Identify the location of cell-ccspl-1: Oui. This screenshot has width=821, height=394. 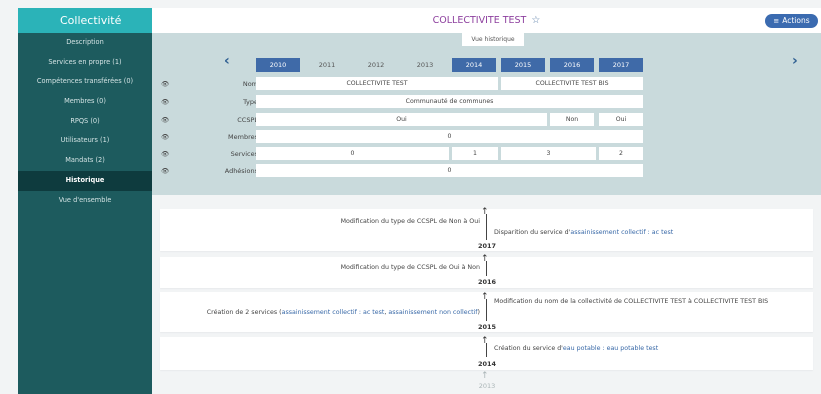
(401, 119).